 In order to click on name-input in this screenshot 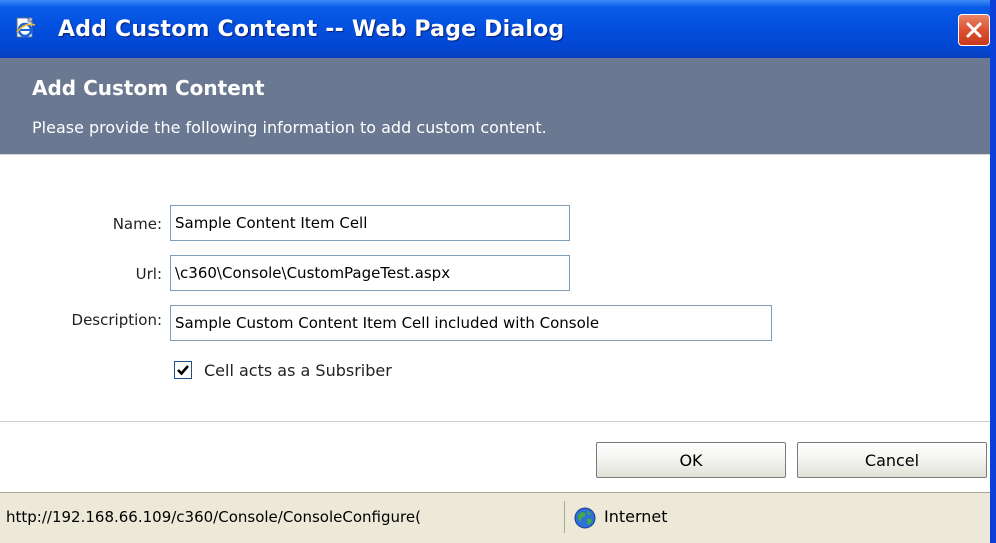, I will do `click(370, 223)`.